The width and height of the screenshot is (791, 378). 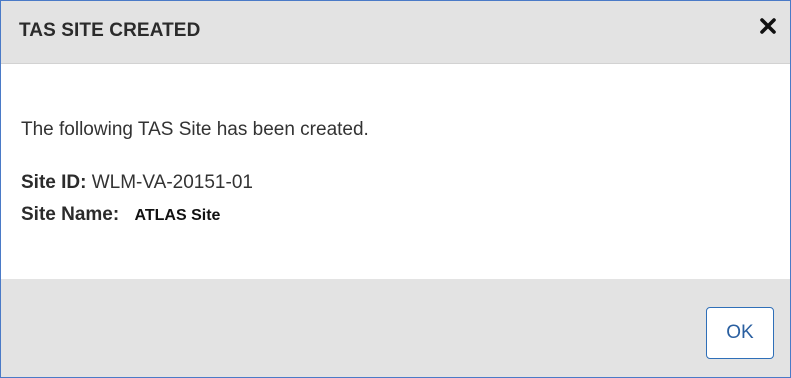 I want to click on site-name-label: Site Name:, so click(x=70, y=214).